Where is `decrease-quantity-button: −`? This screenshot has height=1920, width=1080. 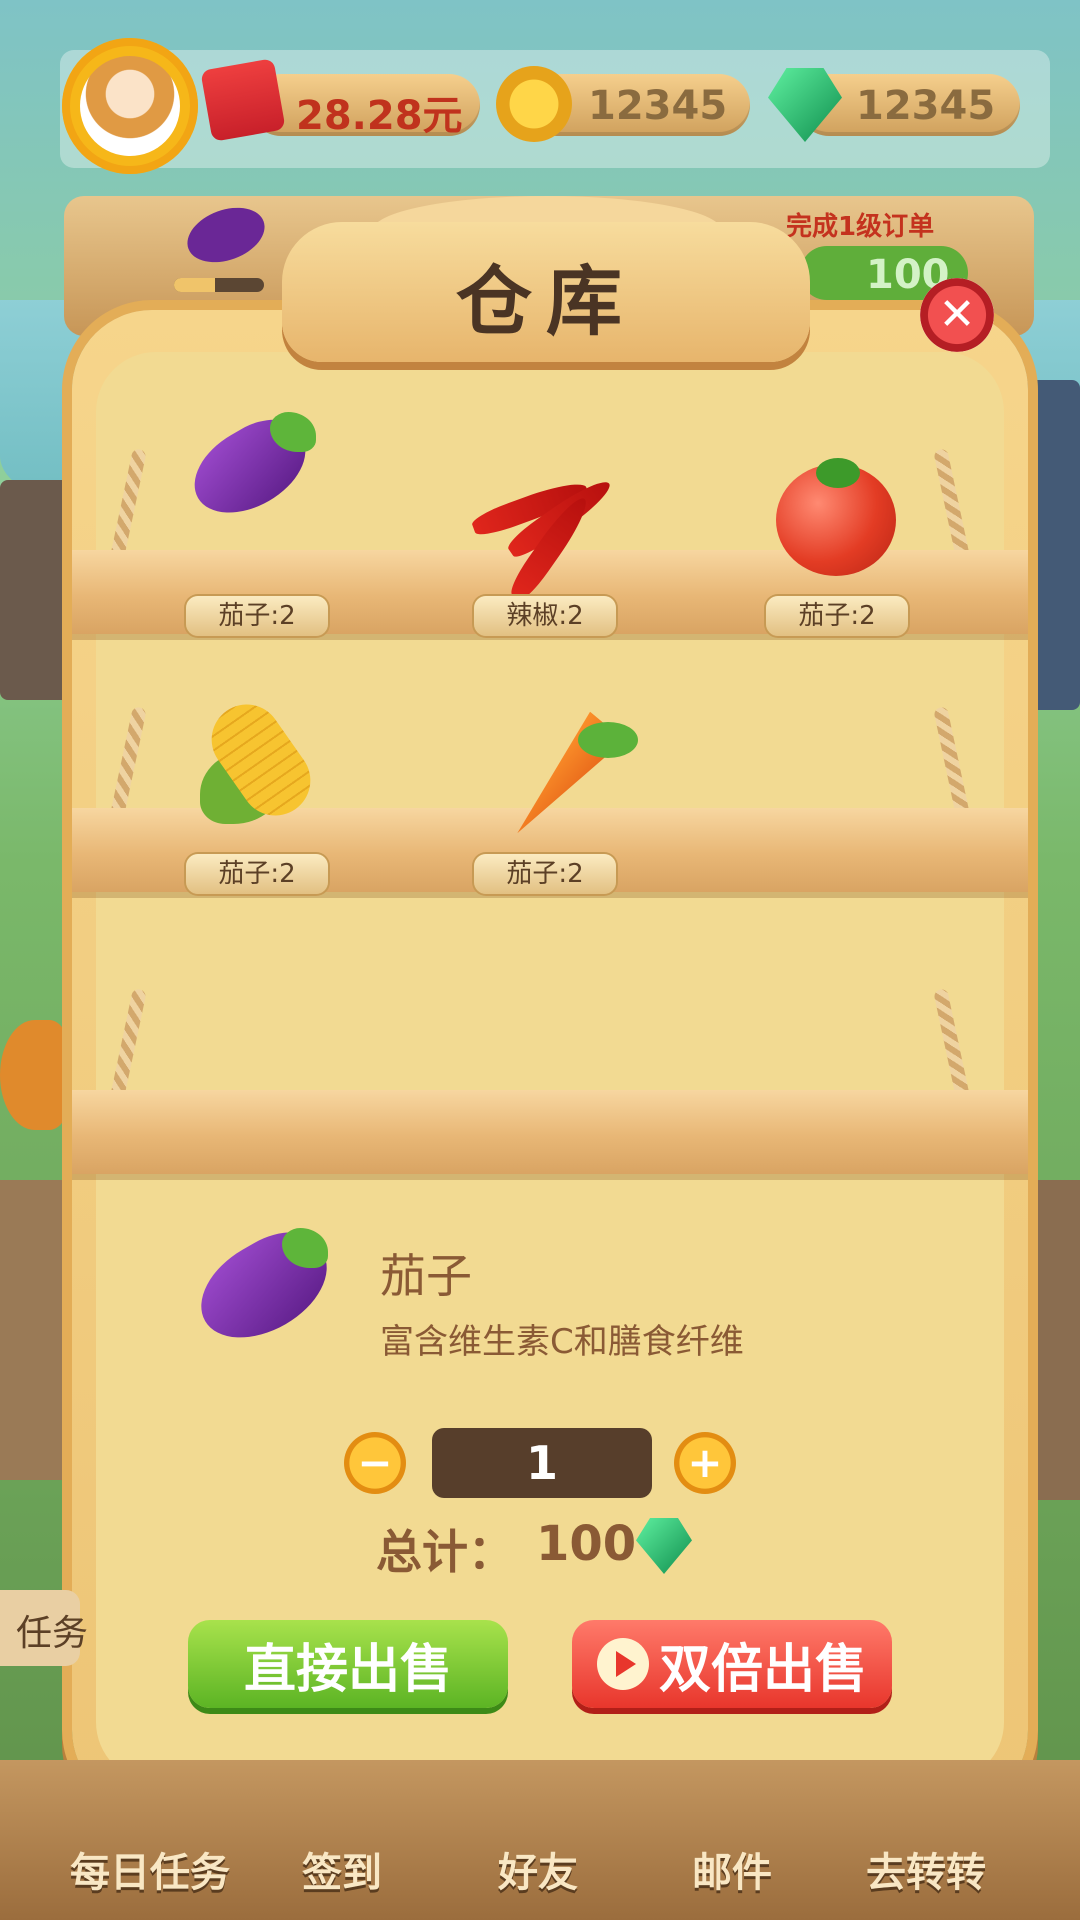 decrease-quantity-button: − is located at coordinates (375, 1463).